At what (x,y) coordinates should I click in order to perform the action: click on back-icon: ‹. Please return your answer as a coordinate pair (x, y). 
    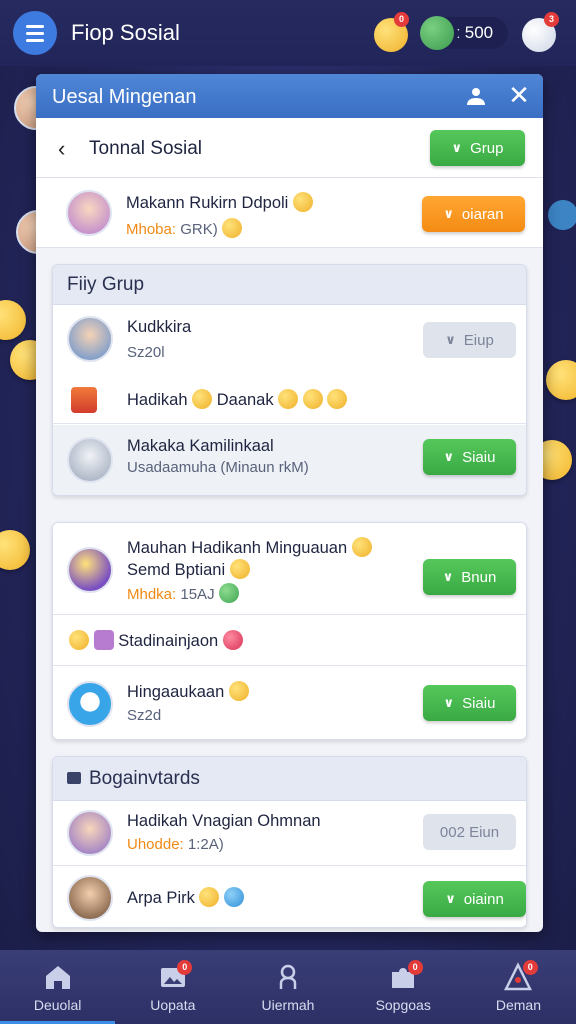
    Looking at the image, I should click on (61, 149).